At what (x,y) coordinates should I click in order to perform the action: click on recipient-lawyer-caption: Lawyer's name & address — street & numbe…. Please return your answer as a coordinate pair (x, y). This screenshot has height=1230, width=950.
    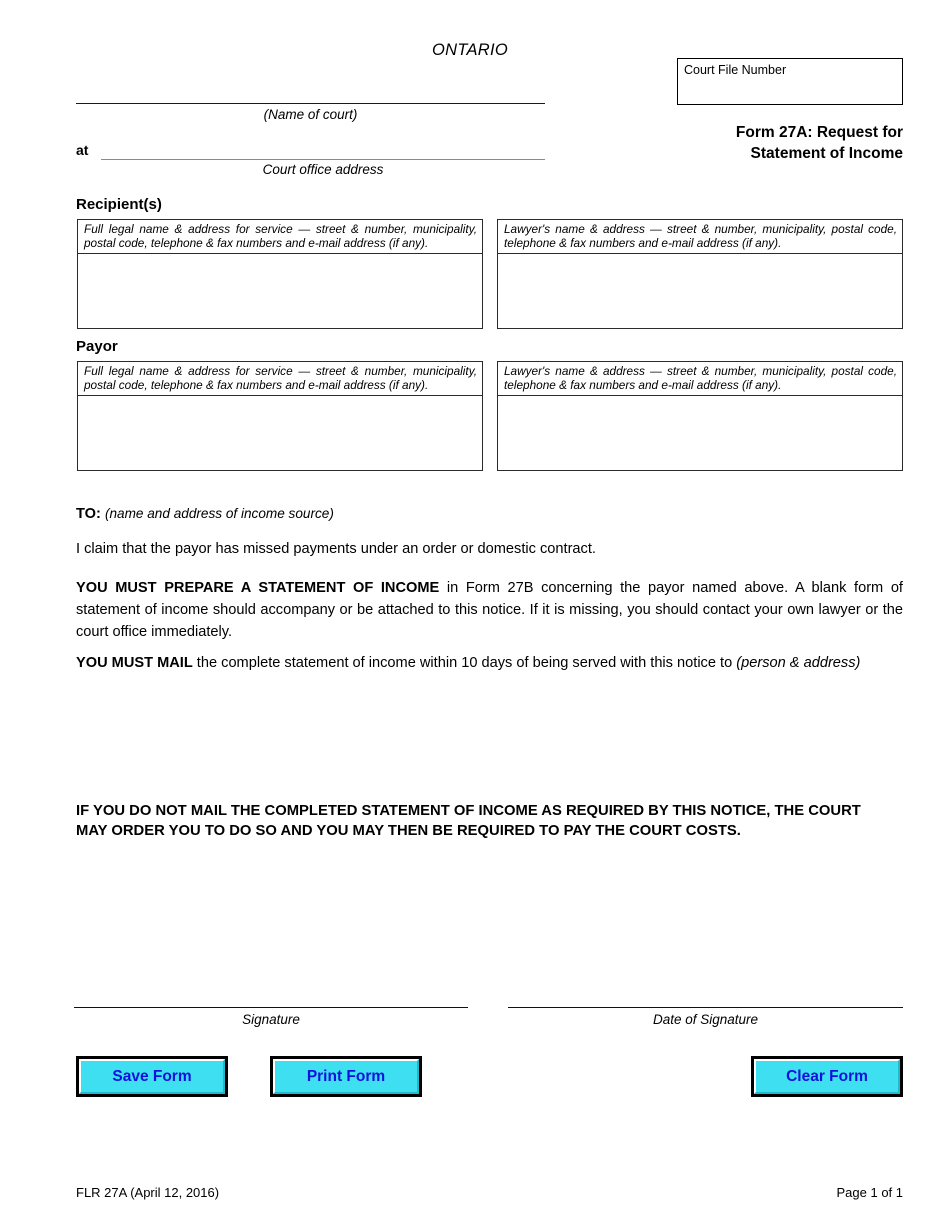
    Looking at the image, I should click on (700, 237).